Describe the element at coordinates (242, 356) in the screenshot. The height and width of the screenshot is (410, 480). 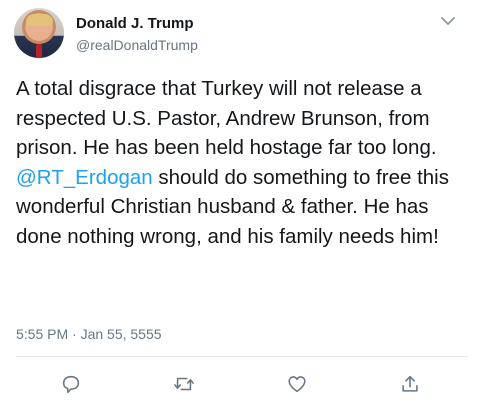
I see `divider` at that location.